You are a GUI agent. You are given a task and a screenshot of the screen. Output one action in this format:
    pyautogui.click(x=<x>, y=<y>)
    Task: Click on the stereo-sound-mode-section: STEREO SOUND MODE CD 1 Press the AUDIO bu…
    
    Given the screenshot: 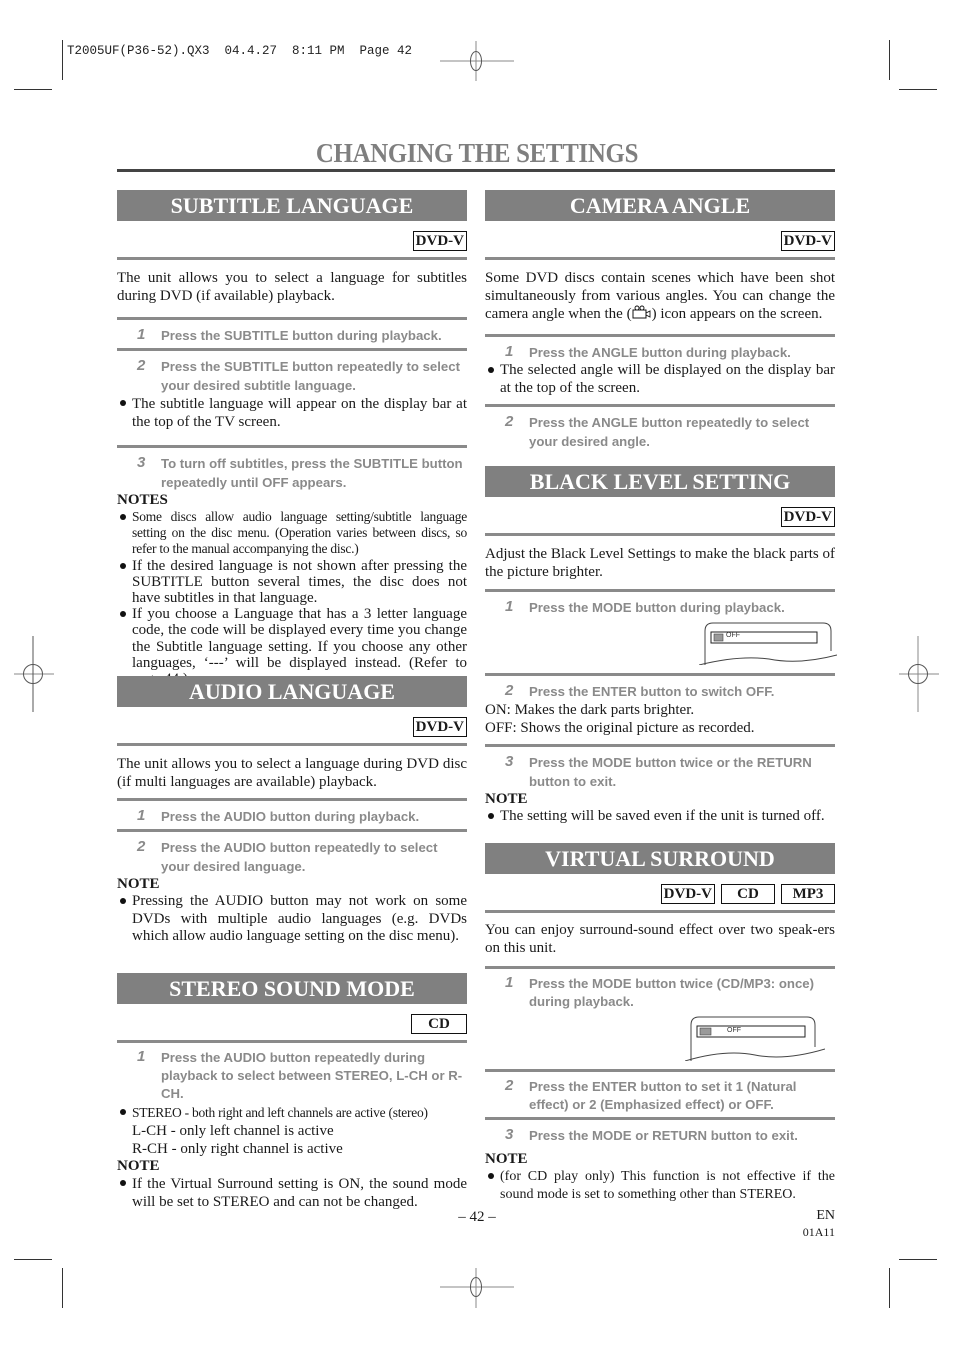 What is the action you would take?
    pyautogui.click(x=292, y=1092)
    